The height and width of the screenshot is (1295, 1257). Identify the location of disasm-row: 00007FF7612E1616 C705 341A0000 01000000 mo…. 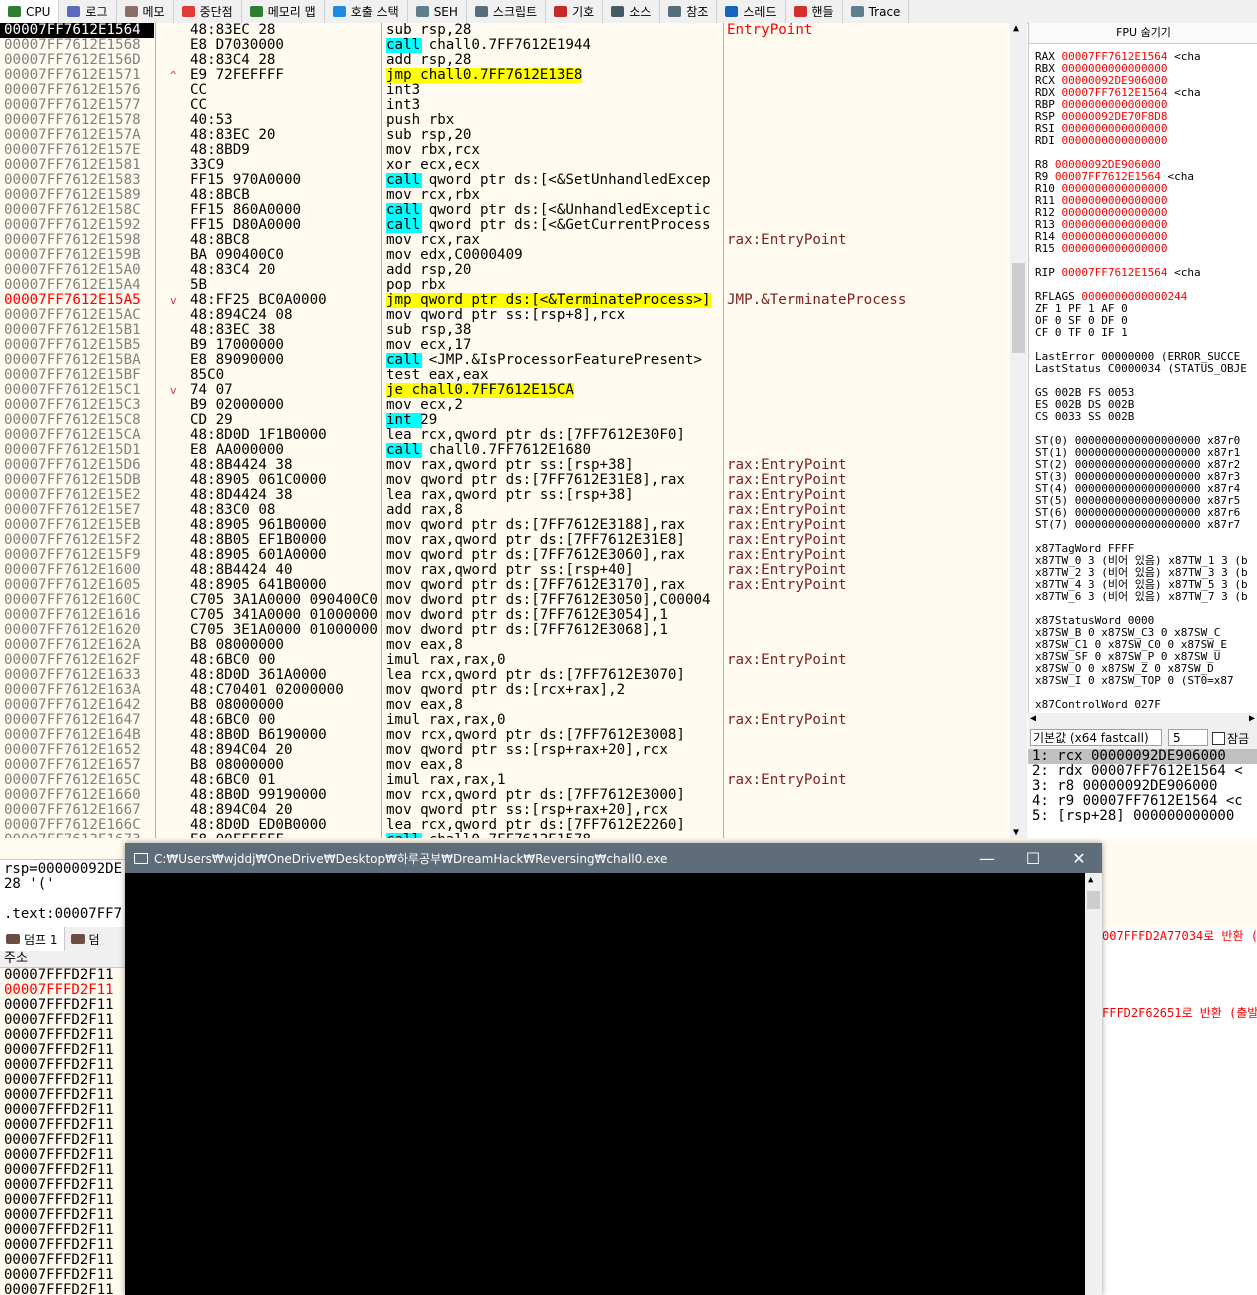
(505, 615).